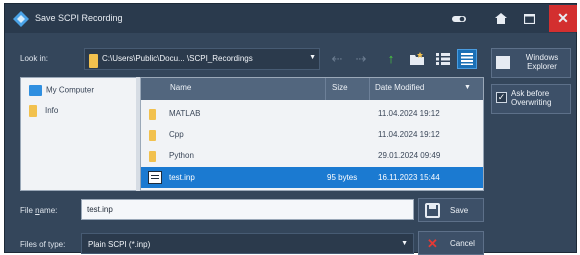  I want to click on cancel-button: ✕ Cancel, so click(451, 243).